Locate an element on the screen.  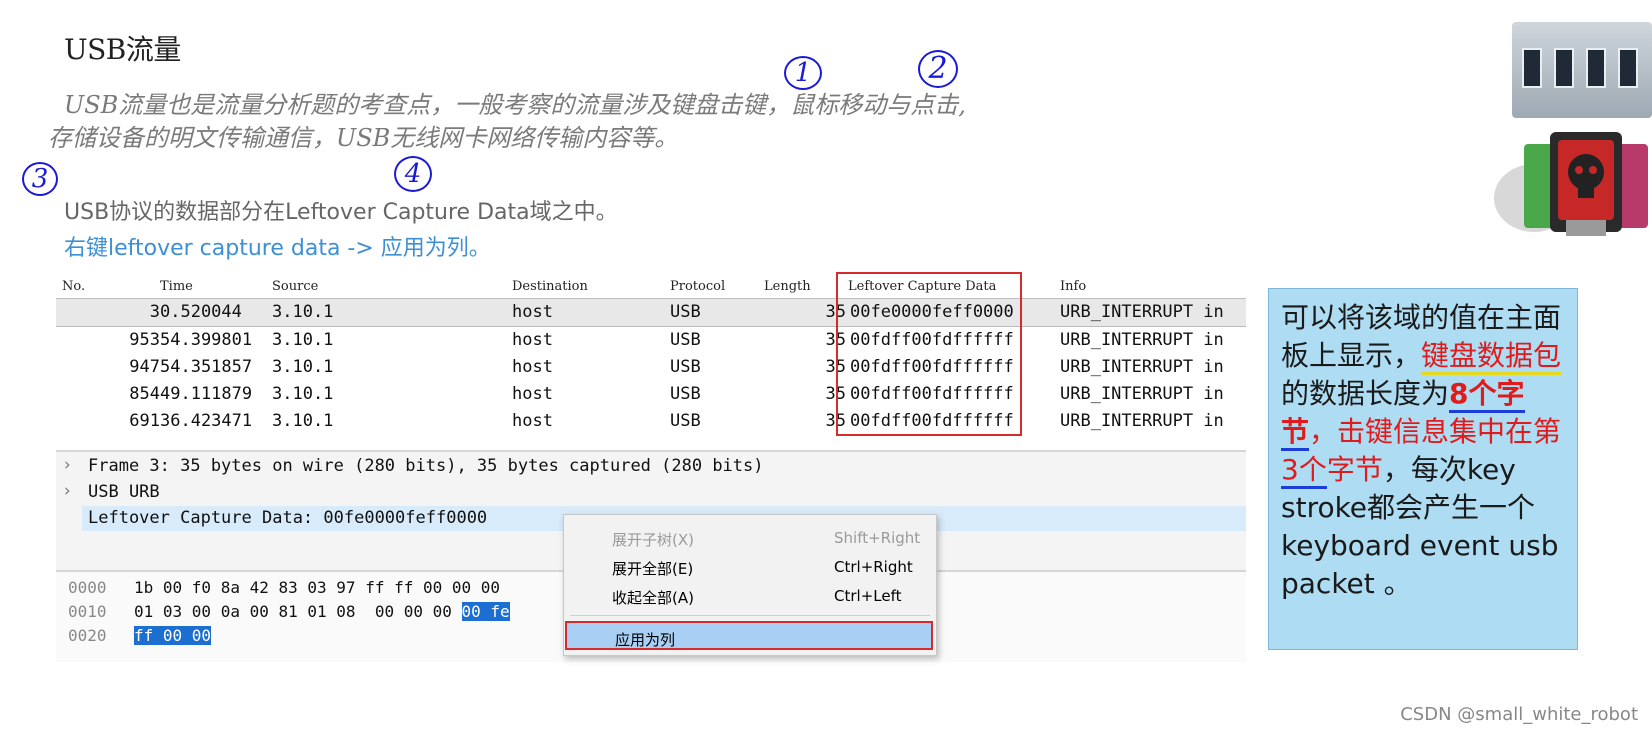
cell-time: 36.423471 is located at coordinates (206, 421).